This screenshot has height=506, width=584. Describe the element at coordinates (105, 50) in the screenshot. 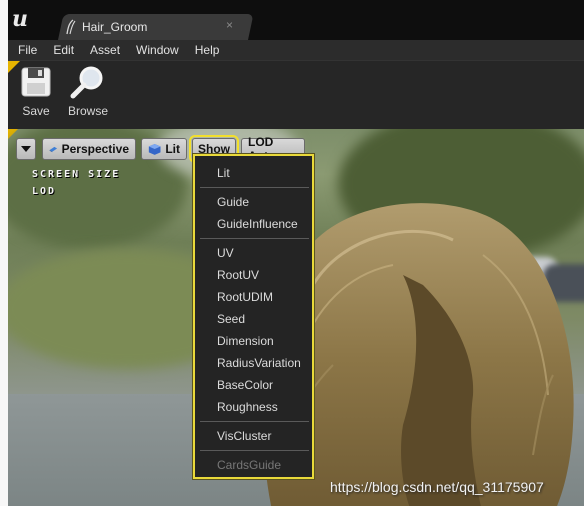

I see `menu-asset: Asset` at that location.